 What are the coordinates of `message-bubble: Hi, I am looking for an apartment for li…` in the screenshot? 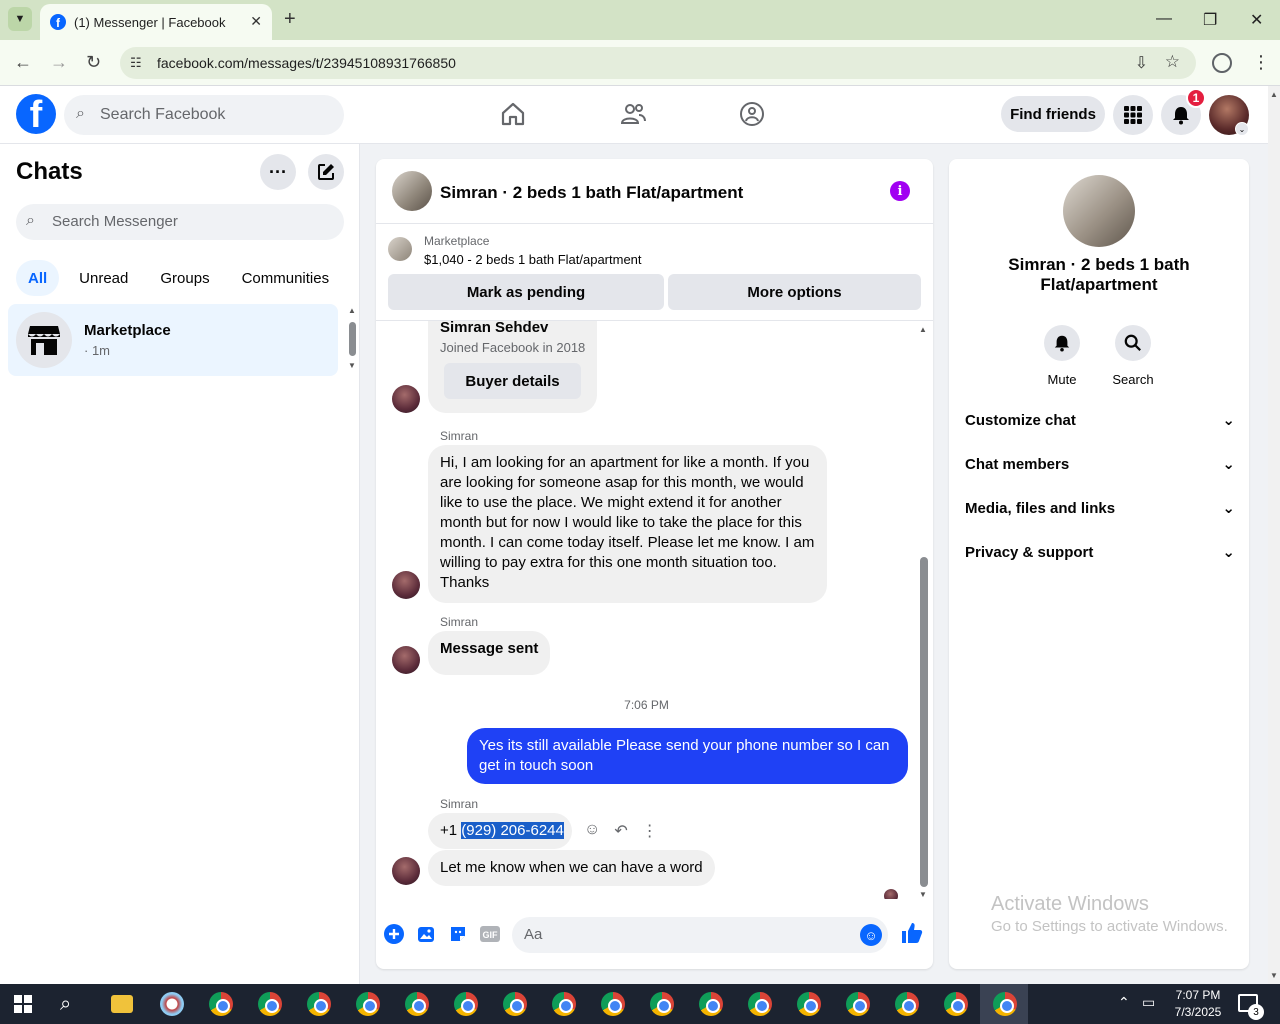 It's located at (627, 524).